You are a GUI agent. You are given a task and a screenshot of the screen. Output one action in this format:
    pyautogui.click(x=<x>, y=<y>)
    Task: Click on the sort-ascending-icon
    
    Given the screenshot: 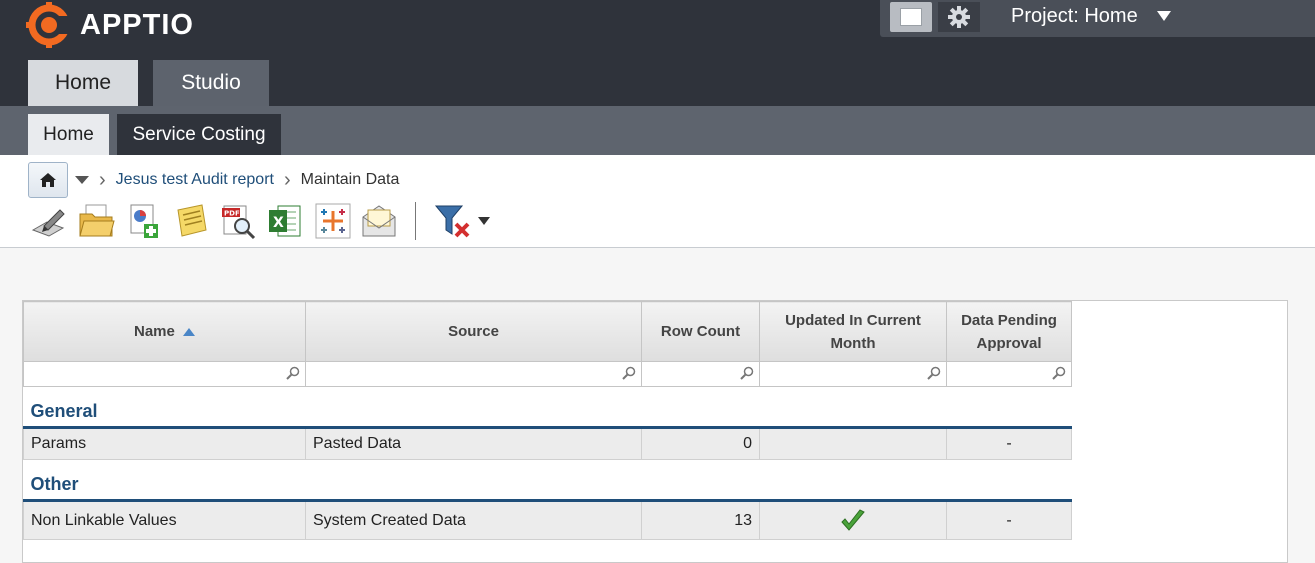 What is the action you would take?
    pyautogui.click(x=189, y=332)
    